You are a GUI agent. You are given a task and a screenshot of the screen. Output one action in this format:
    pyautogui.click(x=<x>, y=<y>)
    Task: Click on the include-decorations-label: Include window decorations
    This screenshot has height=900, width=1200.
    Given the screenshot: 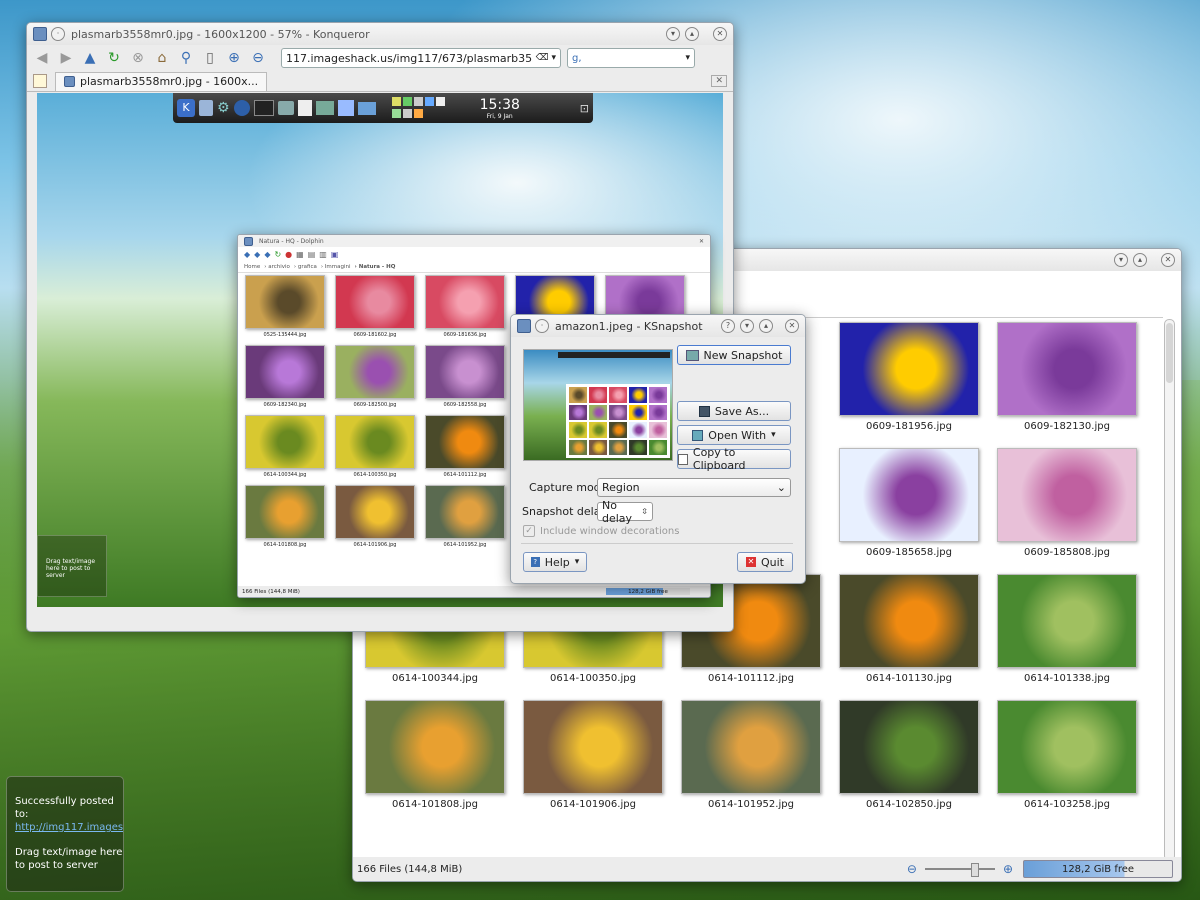 What is the action you would take?
    pyautogui.click(x=610, y=531)
    